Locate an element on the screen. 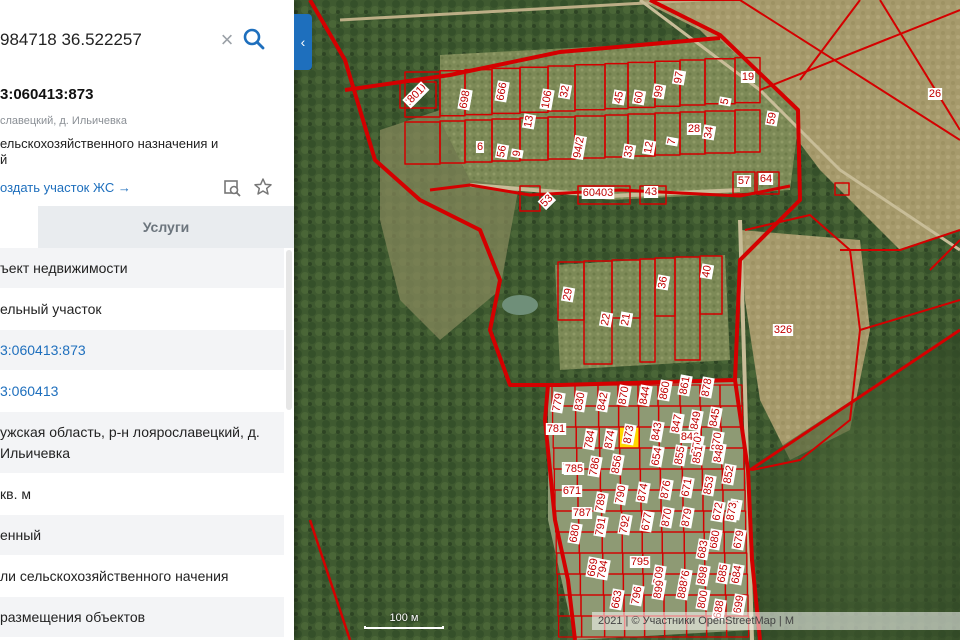  property-row: ельный участок is located at coordinates (142, 309).